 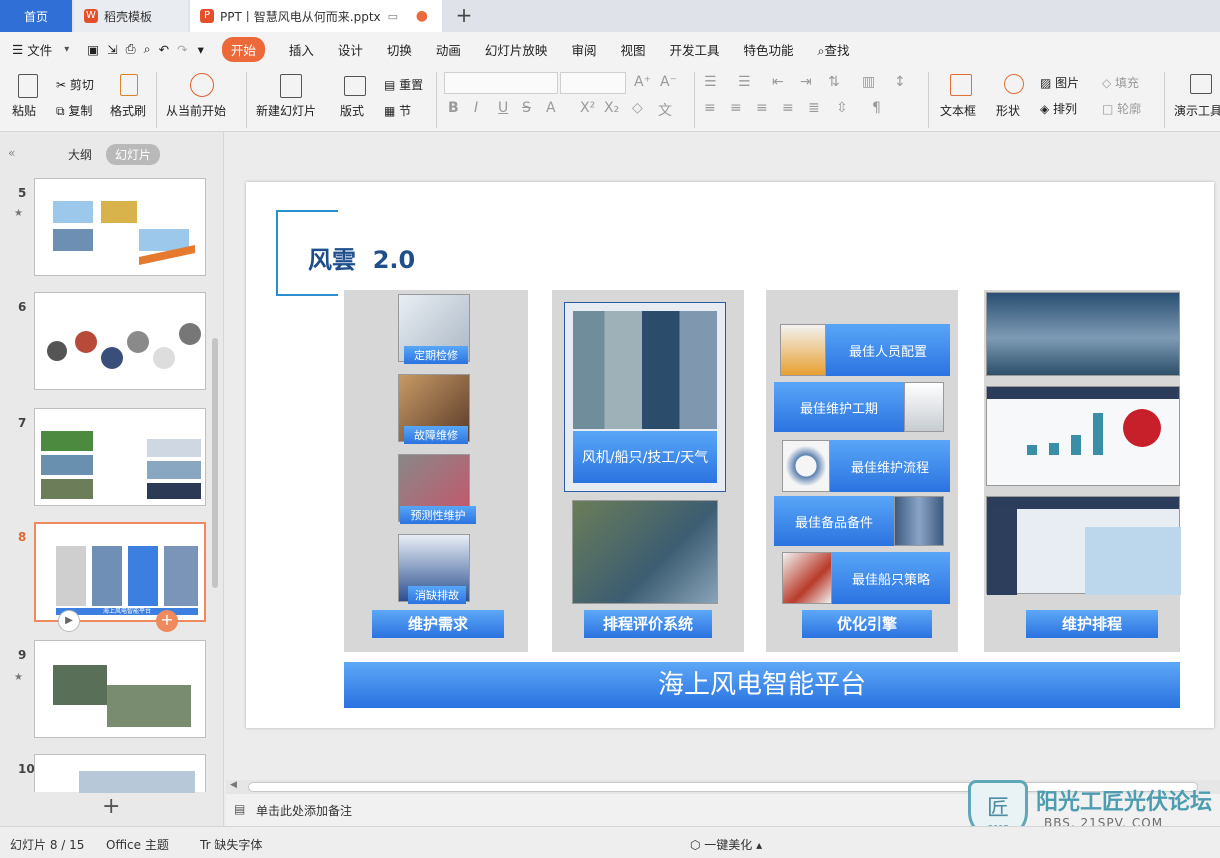 I want to click on fill-button: ◇ 填充, so click(x=1120, y=82).